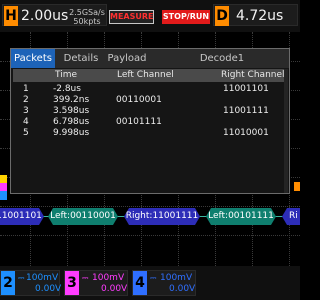 The height and width of the screenshot is (300, 320). What do you see at coordinates (87, 21) in the screenshot?
I see `memory-depth: 50kpts` at bounding box center [87, 21].